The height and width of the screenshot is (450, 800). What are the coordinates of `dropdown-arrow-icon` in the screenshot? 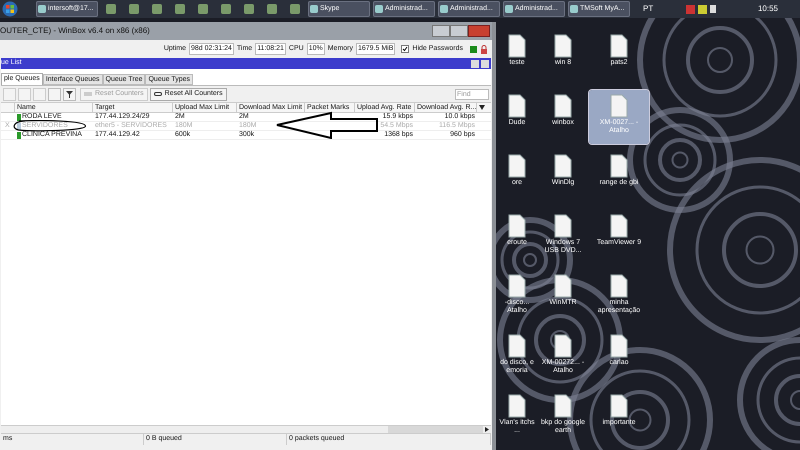 It's located at (482, 107).